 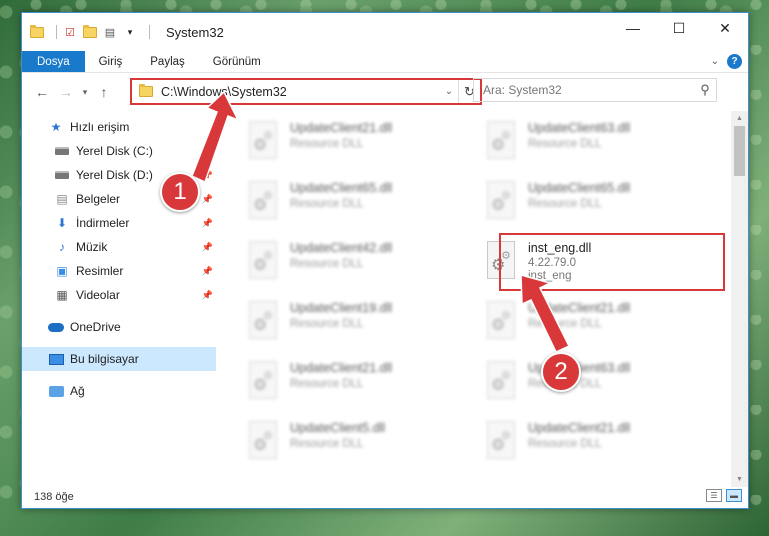 What do you see at coordinates (561, 372) in the screenshot?
I see `callout-2: 2` at bounding box center [561, 372].